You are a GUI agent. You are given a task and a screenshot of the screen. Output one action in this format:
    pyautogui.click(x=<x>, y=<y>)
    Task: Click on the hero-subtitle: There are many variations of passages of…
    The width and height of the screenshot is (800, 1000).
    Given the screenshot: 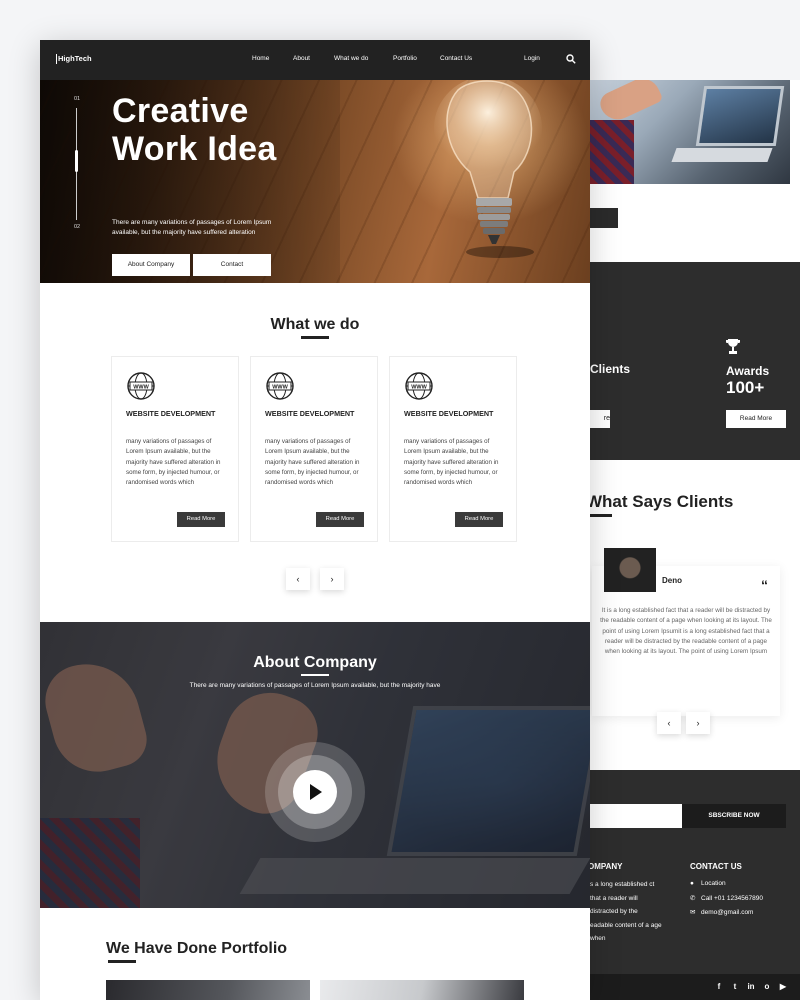 What is the action you would take?
    pyautogui.click(x=192, y=227)
    